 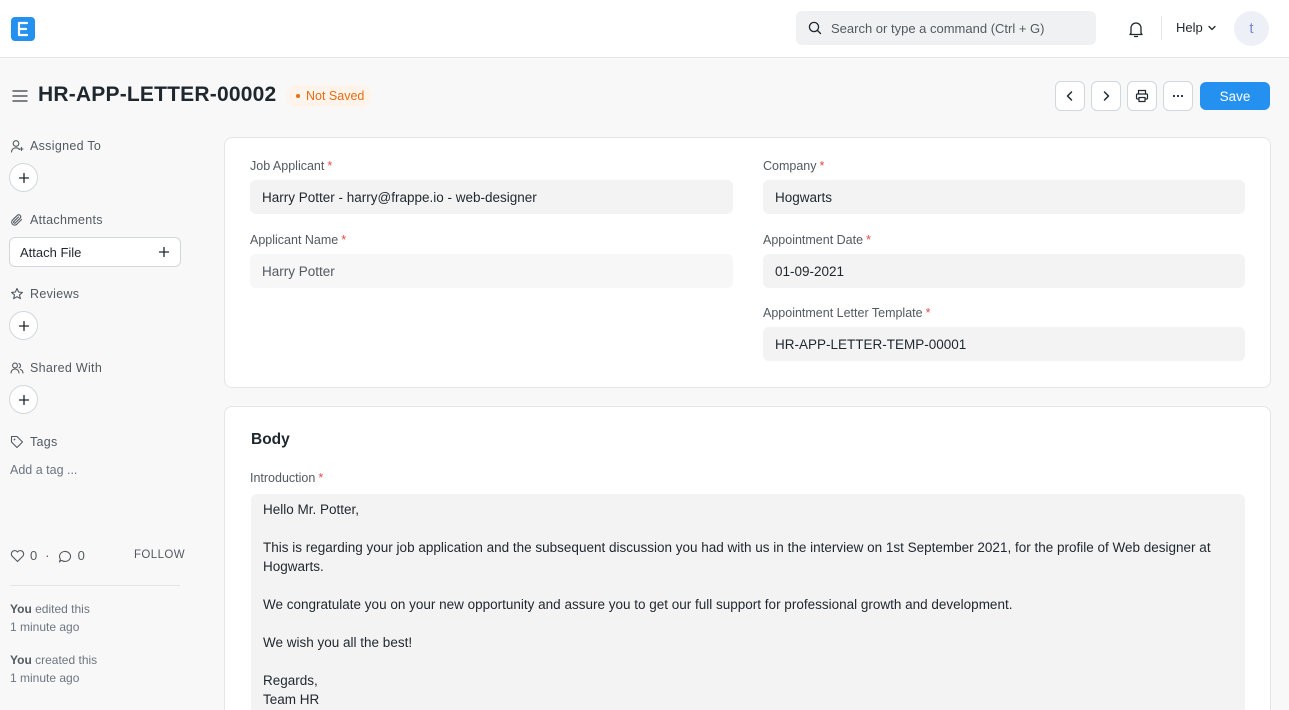 What do you see at coordinates (50, 618) in the screenshot?
I see `activity-item: You edited this 1 minute ago` at bounding box center [50, 618].